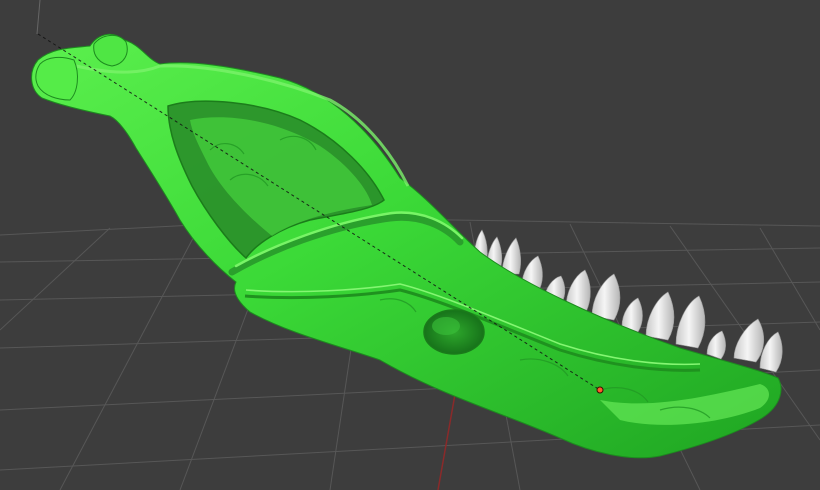  Describe the element at coordinates (600, 390) in the screenshot. I see `measure-point-marker` at that location.